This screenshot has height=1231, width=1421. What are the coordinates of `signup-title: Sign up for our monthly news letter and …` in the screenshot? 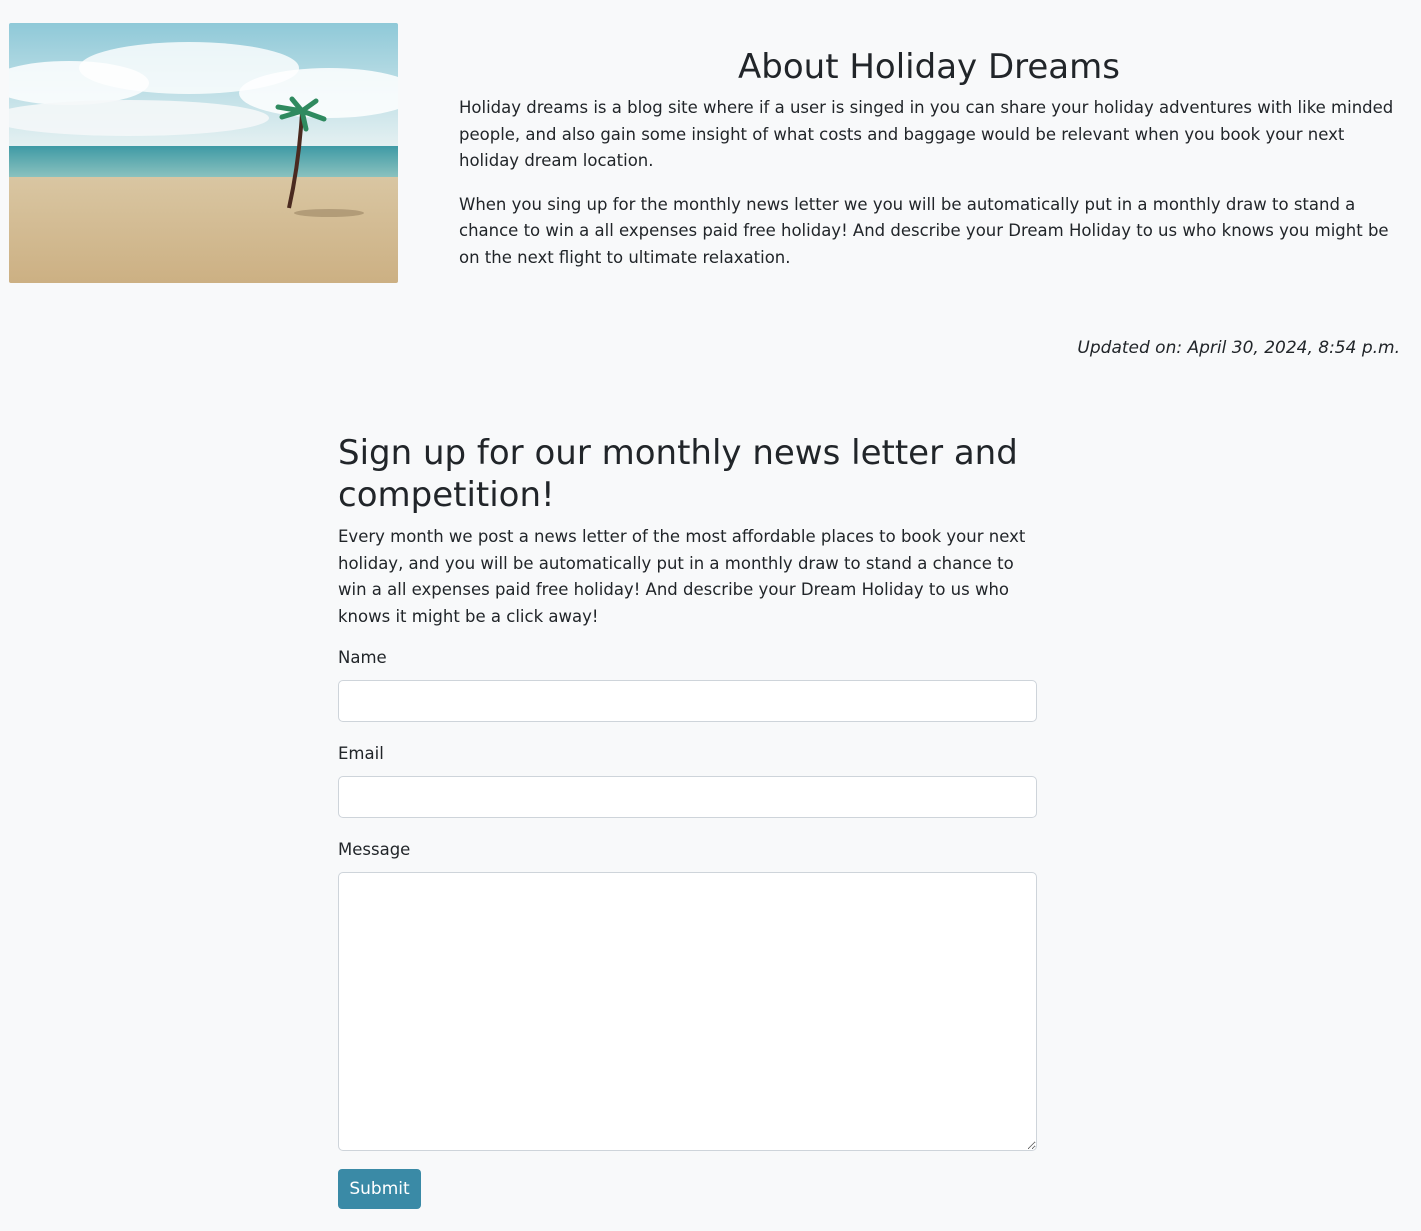 It's located at (678, 474).